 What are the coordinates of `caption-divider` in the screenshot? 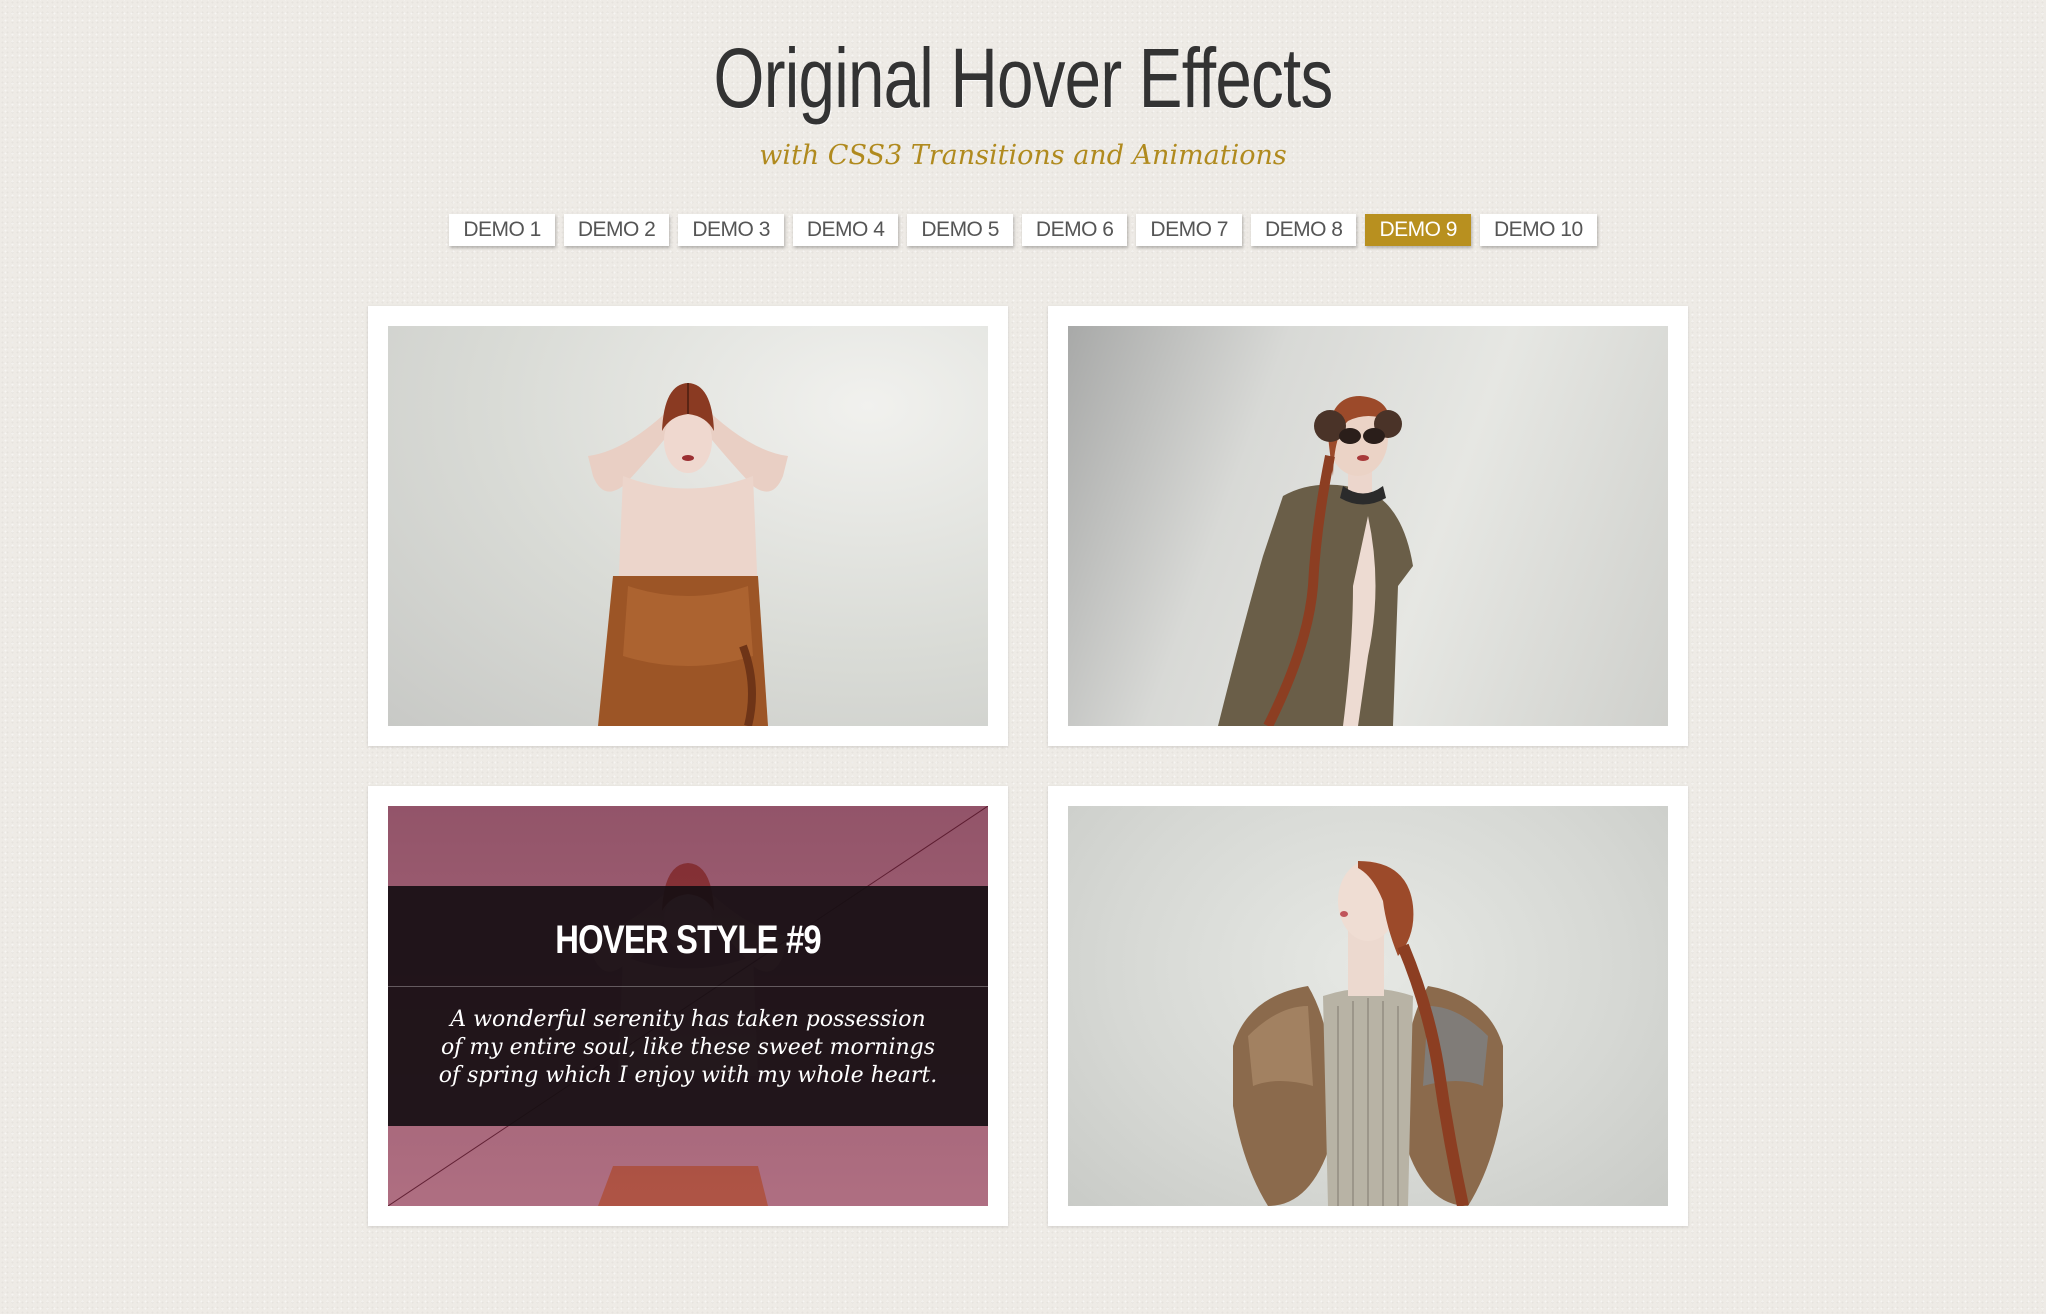 It's located at (688, 986).